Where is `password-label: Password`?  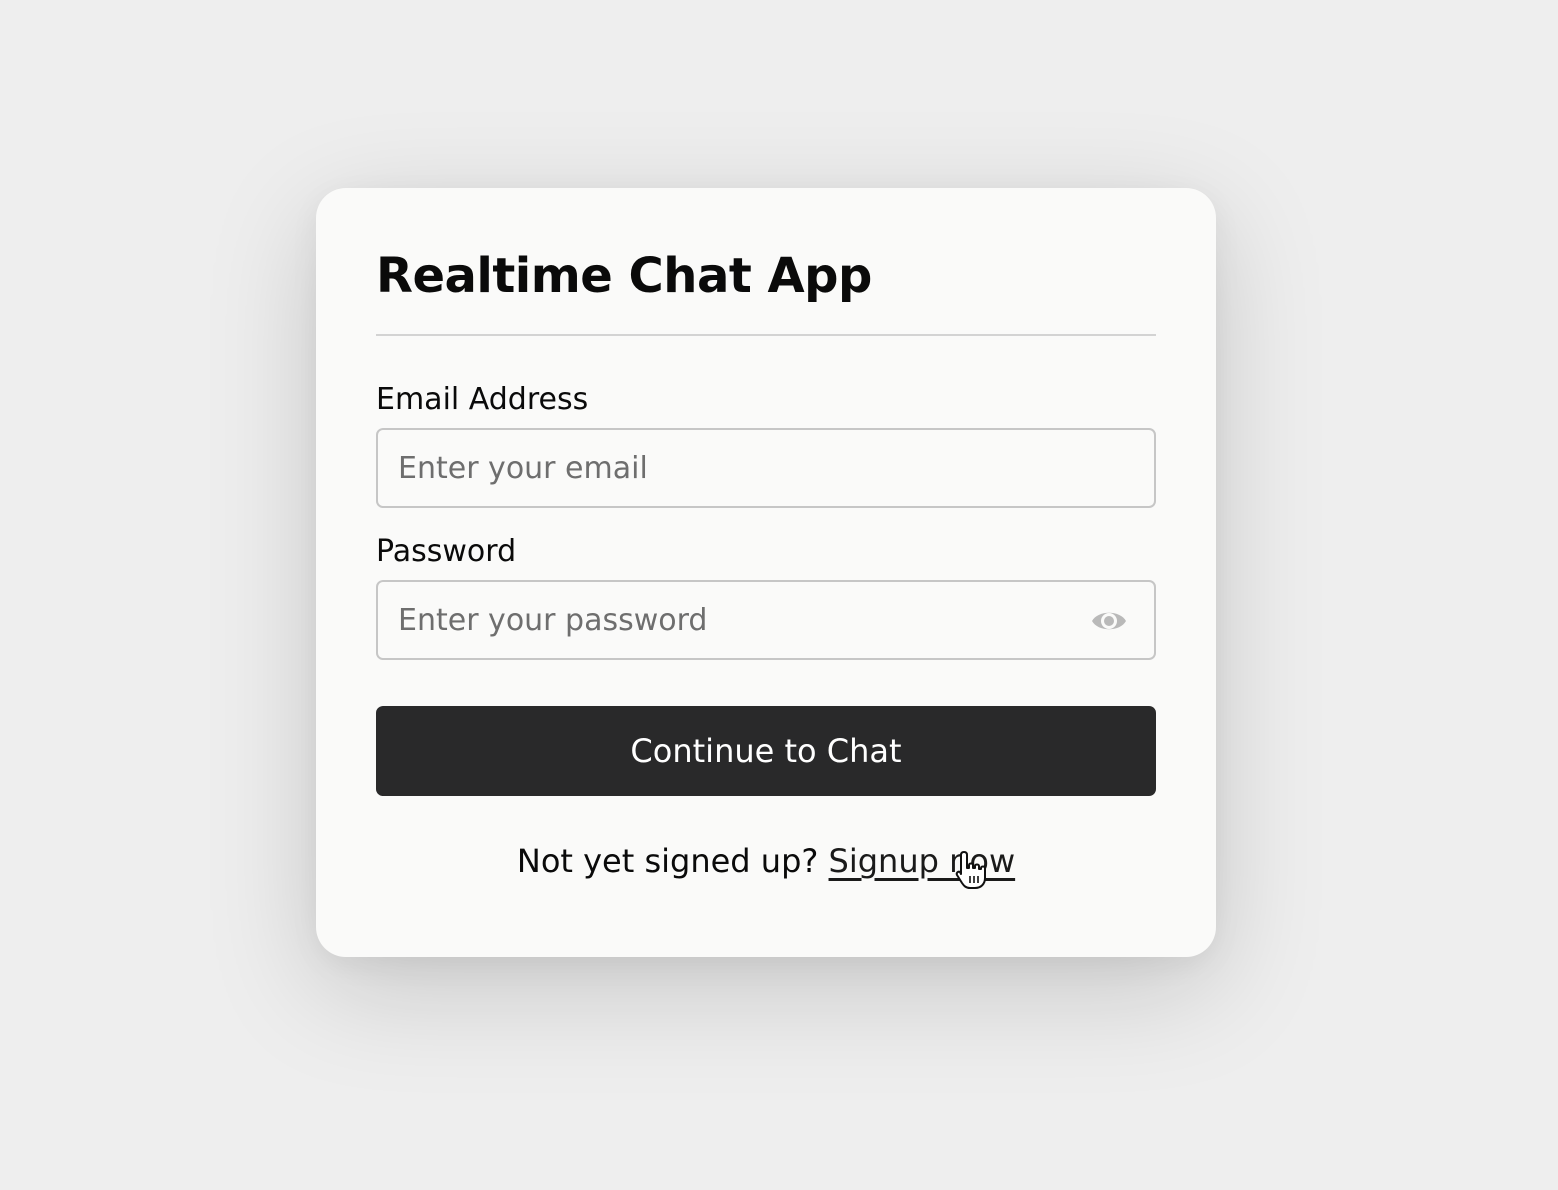
password-label: Password is located at coordinates (446, 551).